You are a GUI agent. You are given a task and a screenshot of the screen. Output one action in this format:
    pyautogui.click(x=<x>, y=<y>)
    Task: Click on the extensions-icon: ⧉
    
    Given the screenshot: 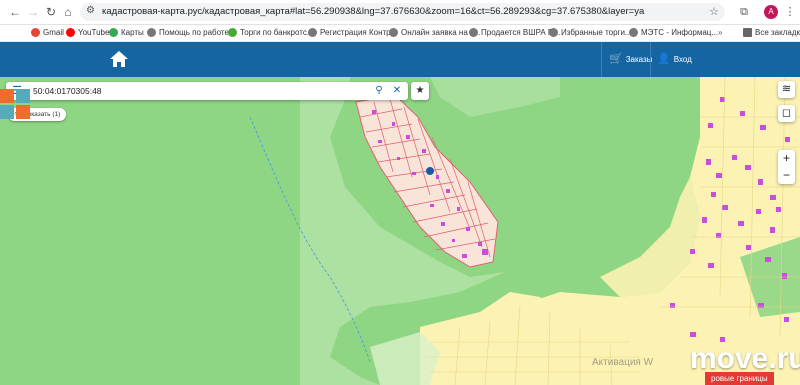 What is the action you would take?
    pyautogui.click(x=744, y=12)
    